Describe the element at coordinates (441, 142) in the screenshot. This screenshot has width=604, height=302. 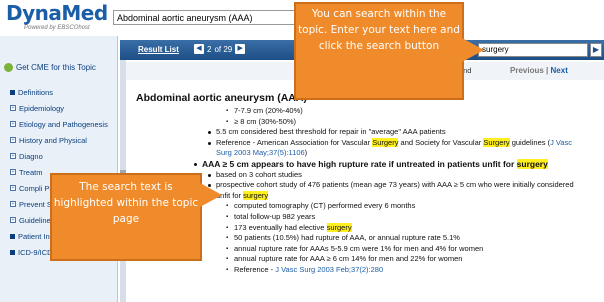
I see `item-text: and Society for Vascular` at that location.